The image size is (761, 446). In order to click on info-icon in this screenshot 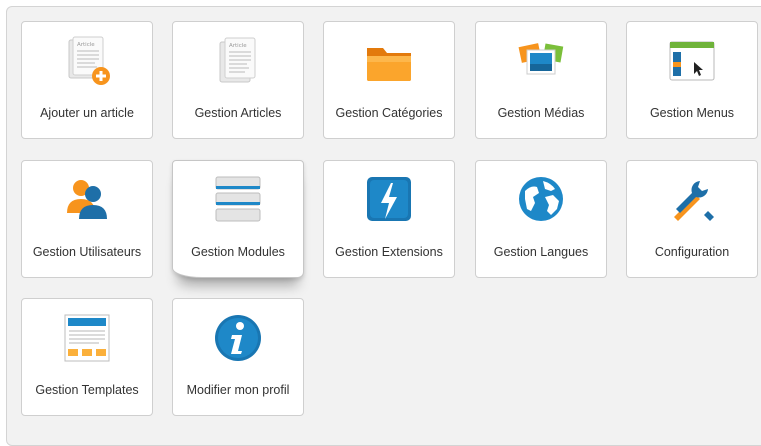, I will do `click(238, 339)`.